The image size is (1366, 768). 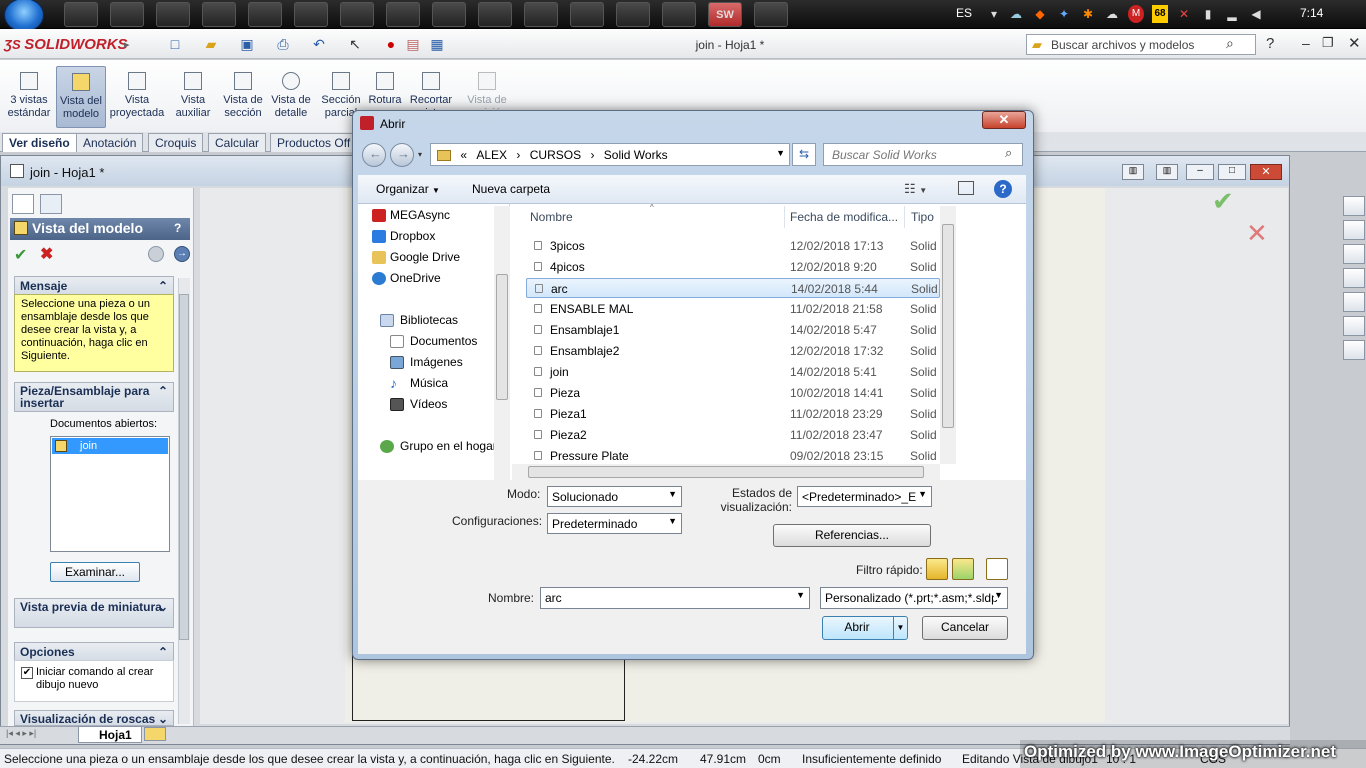 I want to click on part-assembly-section-header: Pieza/Ensamblaje para insertar ⌃, so click(x=94, y=397).